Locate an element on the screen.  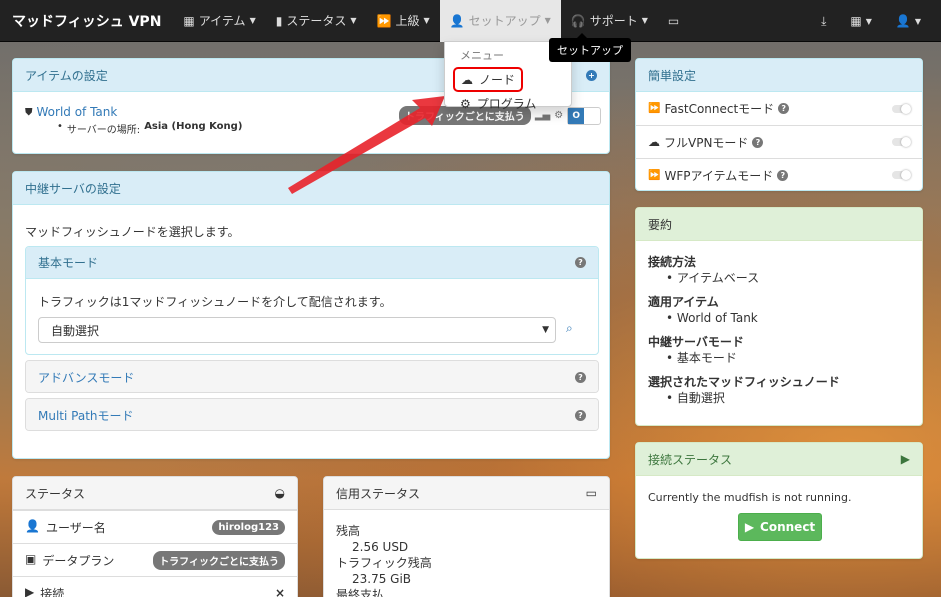
basic-mode-title: 基本モード is located at coordinates (68, 263).